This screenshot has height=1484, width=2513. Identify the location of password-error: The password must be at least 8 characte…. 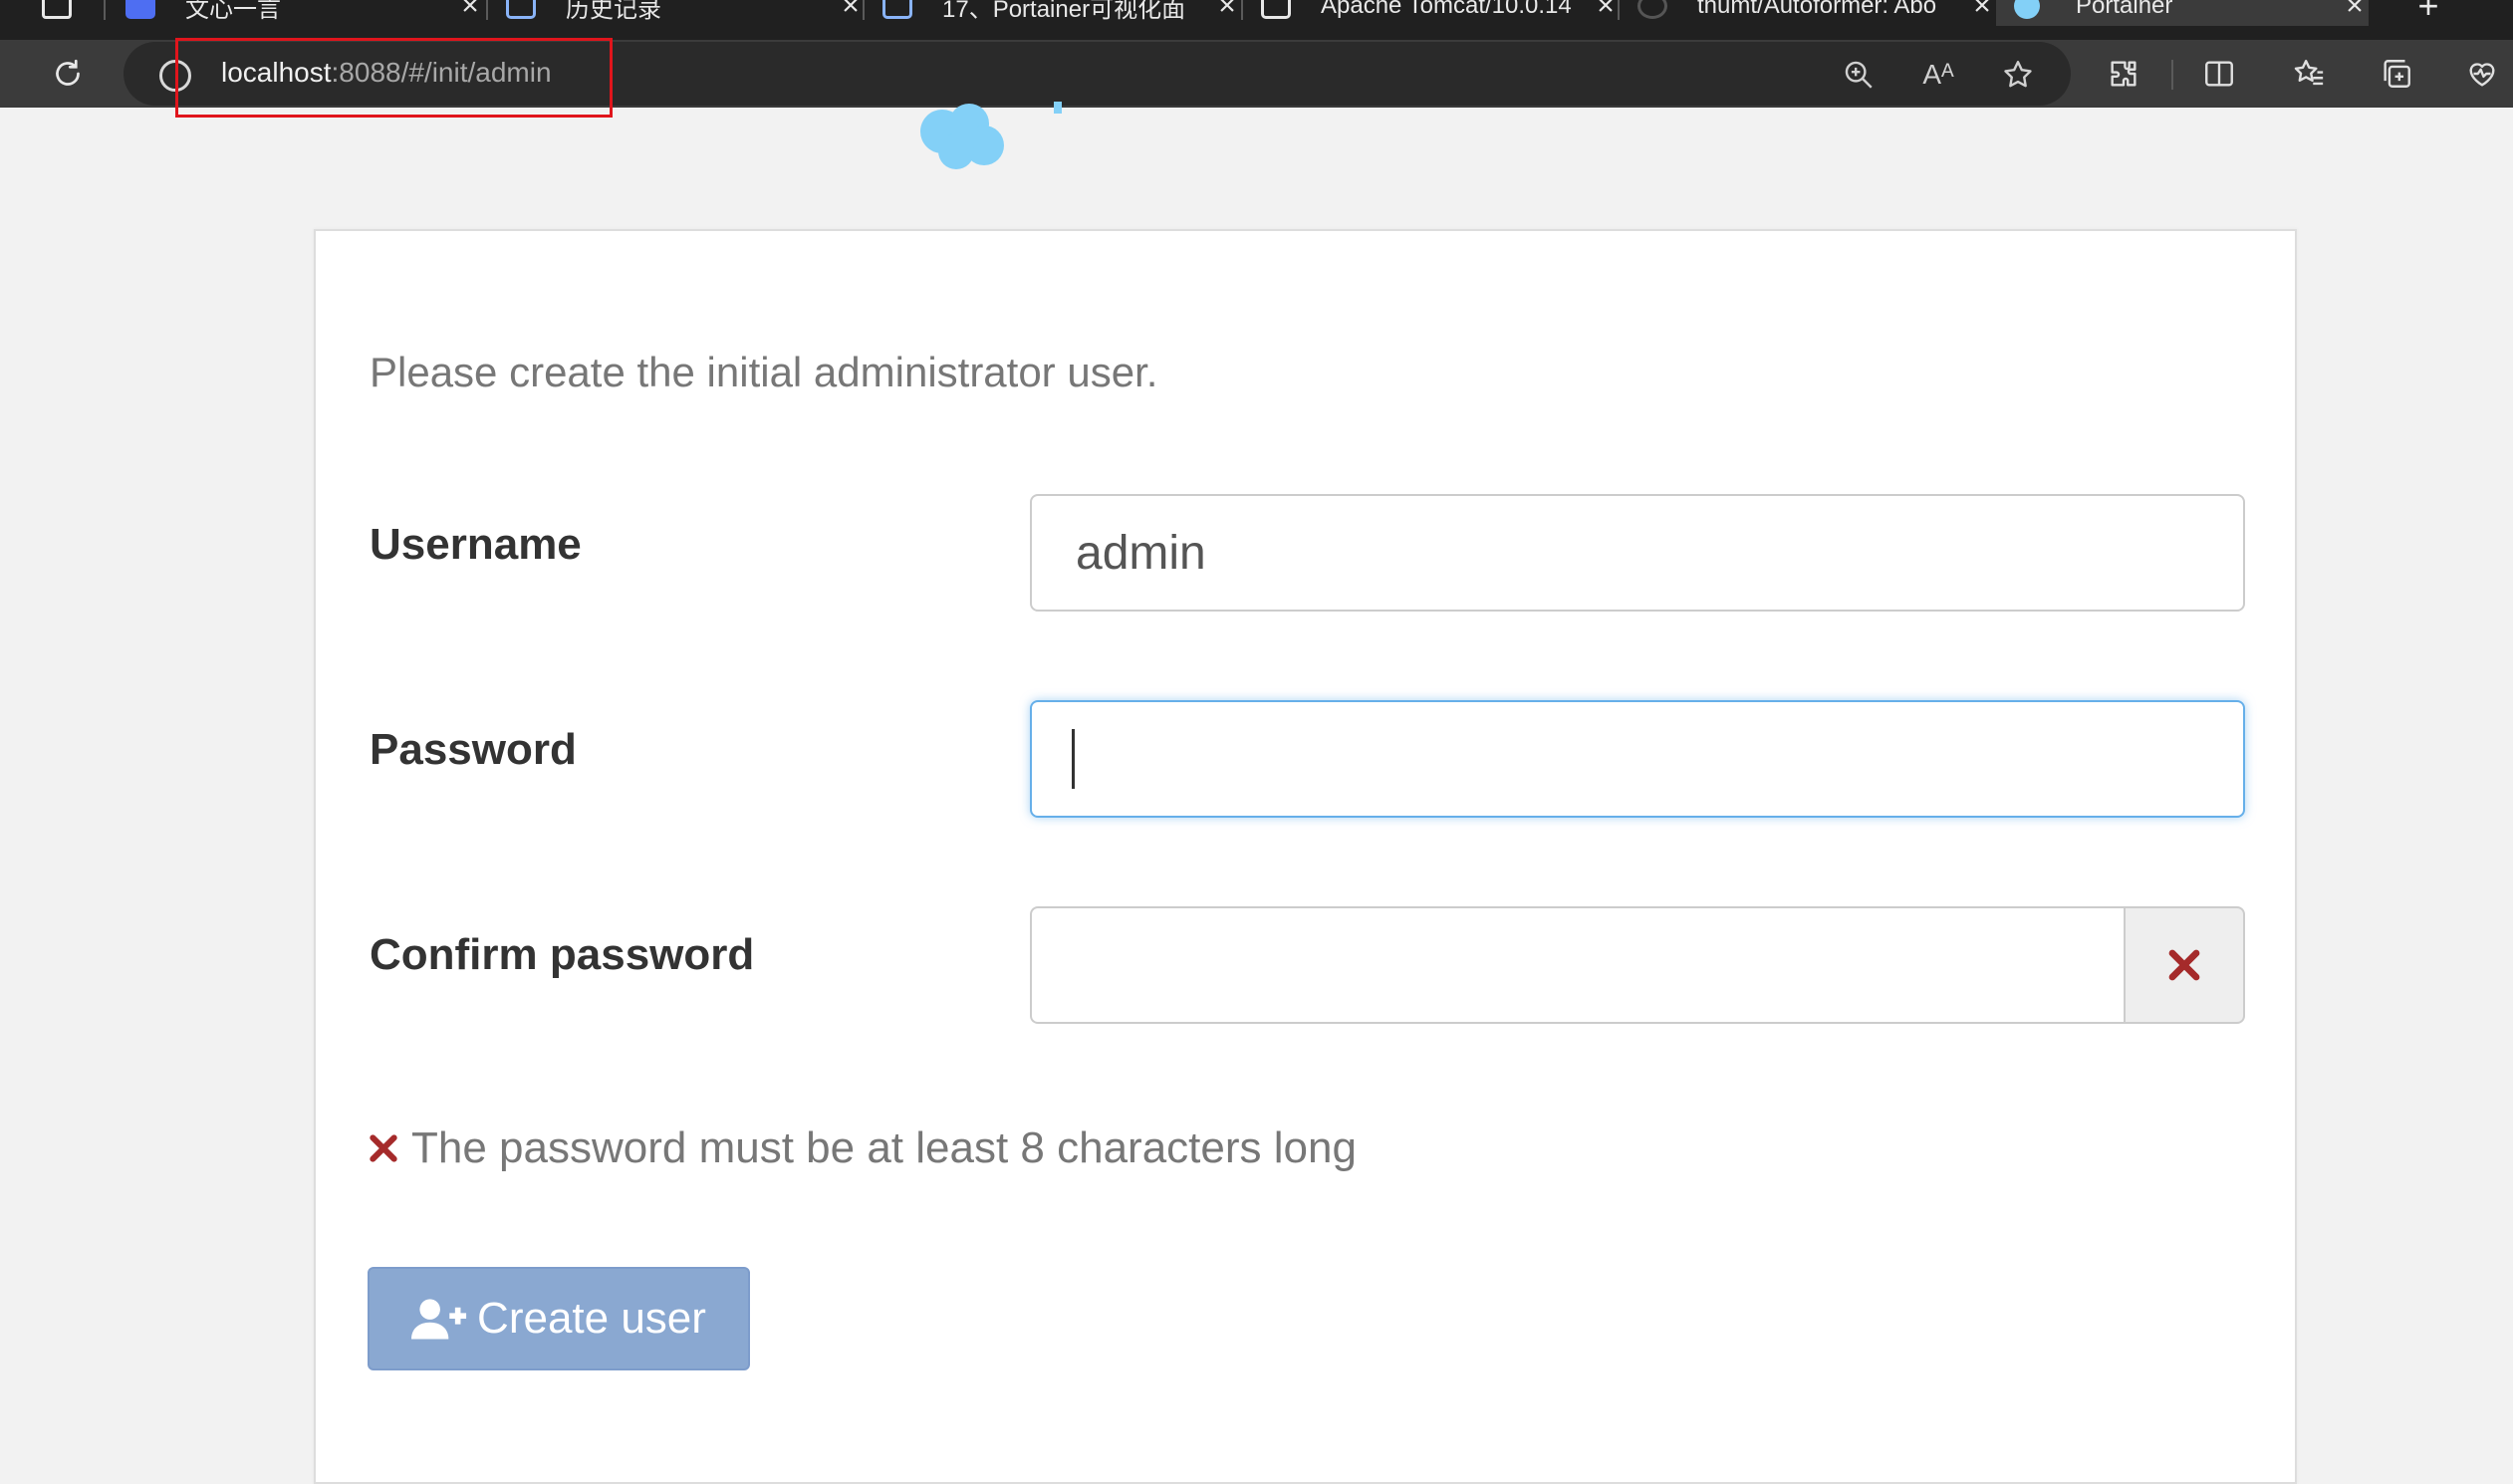
(862, 1148).